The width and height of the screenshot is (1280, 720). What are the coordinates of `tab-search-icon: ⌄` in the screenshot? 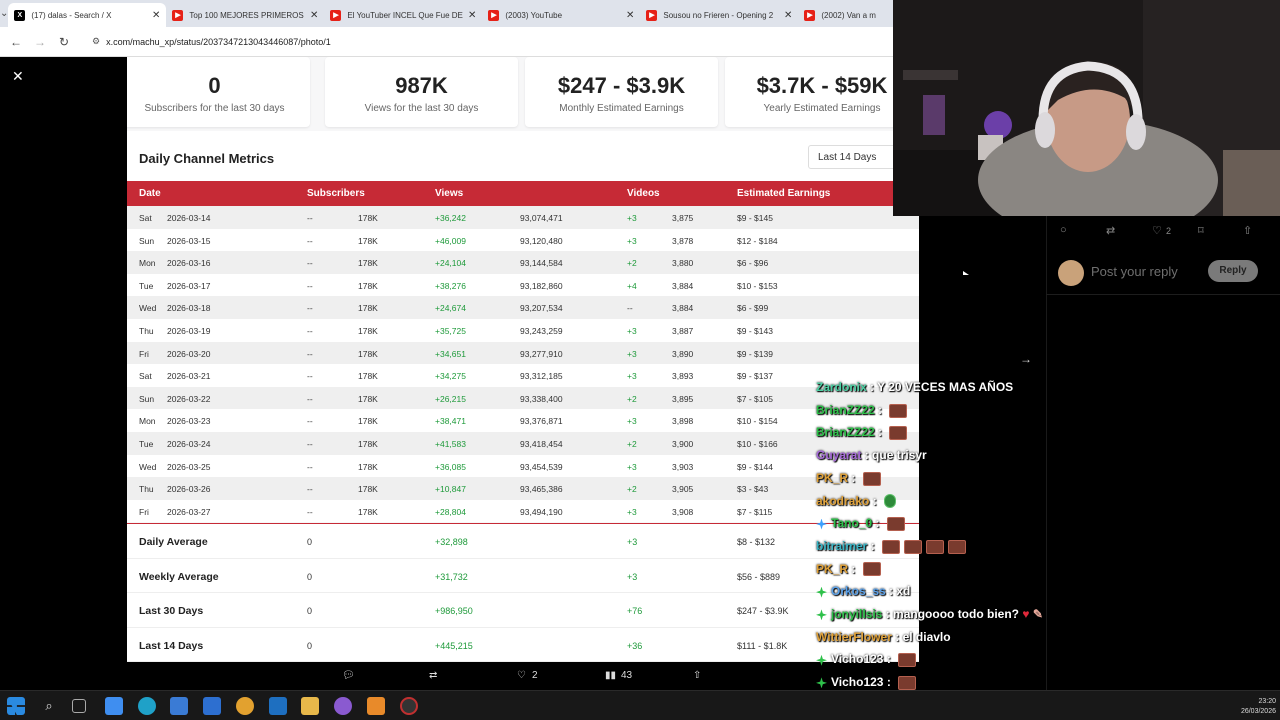 It's located at (4, 13).